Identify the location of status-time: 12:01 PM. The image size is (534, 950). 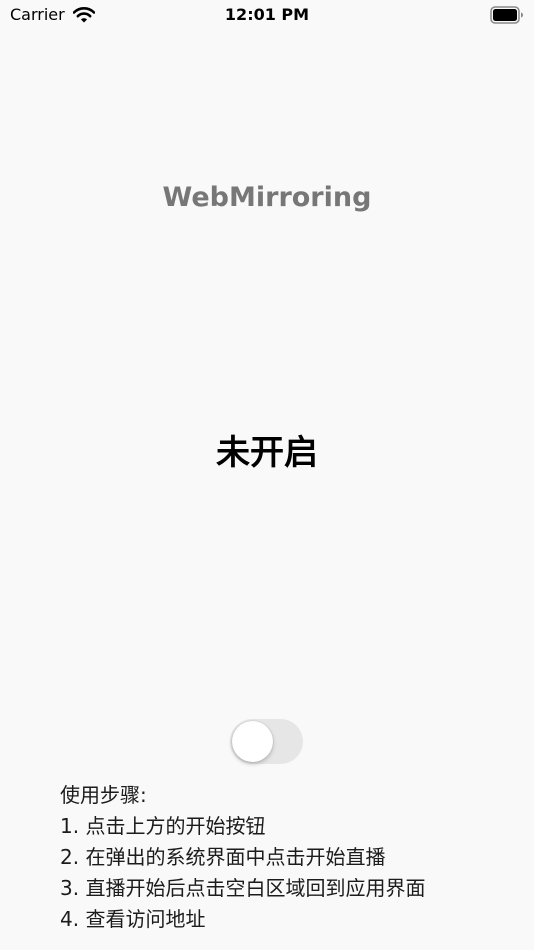
(267, 14).